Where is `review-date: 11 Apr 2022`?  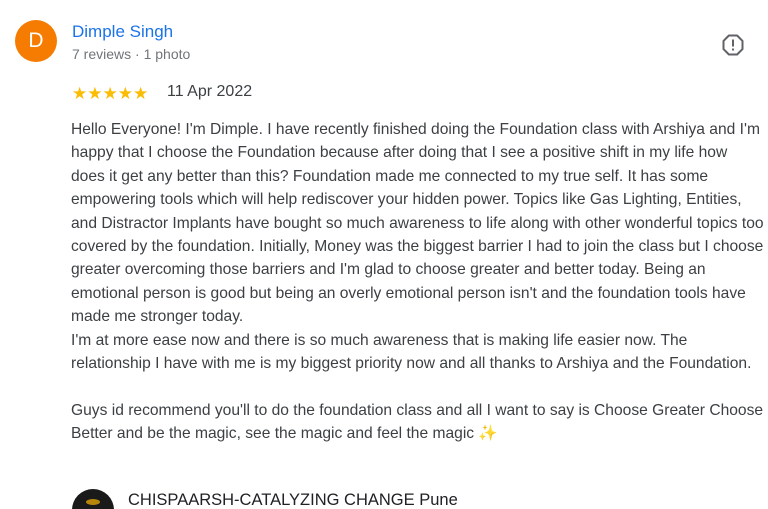 review-date: 11 Apr 2022 is located at coordinates (210, 91).